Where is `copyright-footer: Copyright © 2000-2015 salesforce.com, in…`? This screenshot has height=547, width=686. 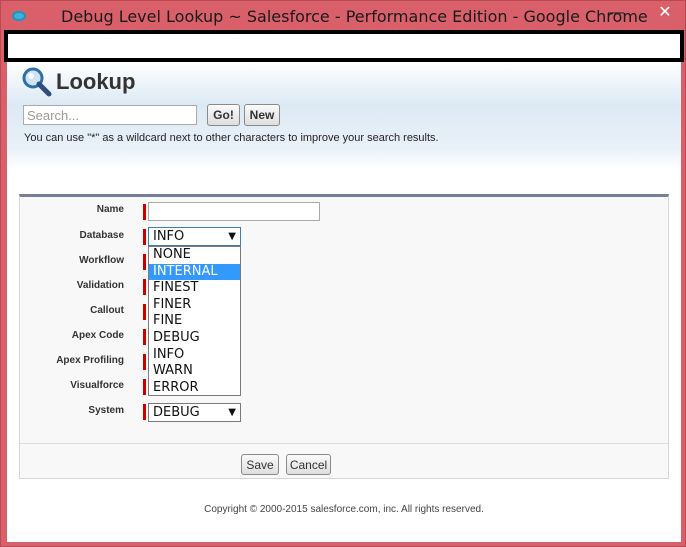 copyright-footer: Copyright © 2000-2015 salesforce.com, in… is located at coordinates (344, 509).